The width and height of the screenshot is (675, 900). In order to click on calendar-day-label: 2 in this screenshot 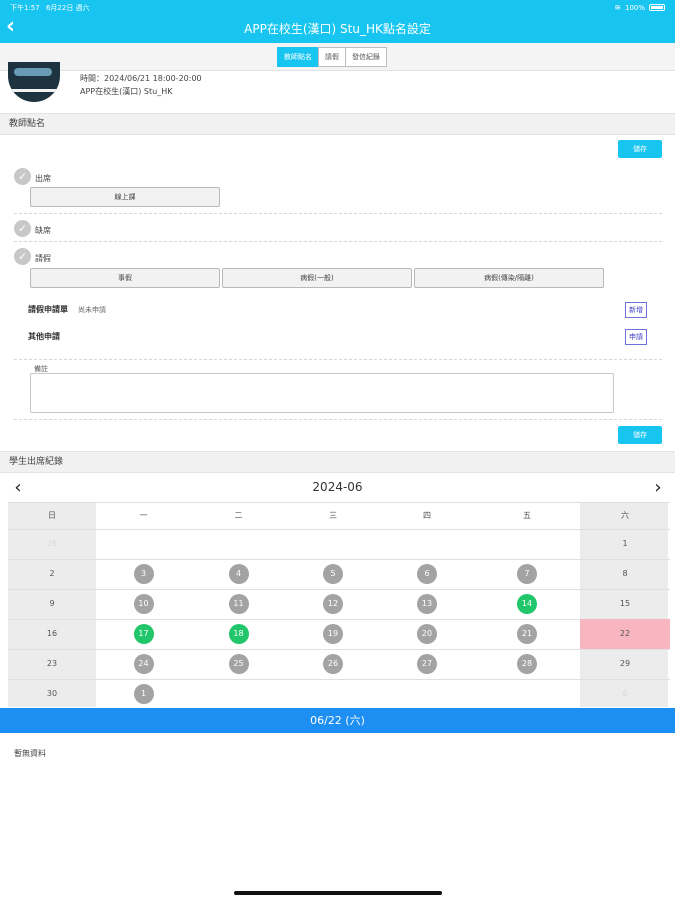, I will do `click(52, 573)`.